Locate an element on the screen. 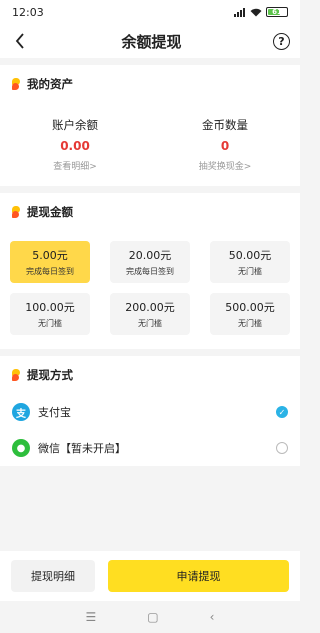 This screenshot has height=633, width=320. chevron-left-icon is located at coordinates (19, 41).